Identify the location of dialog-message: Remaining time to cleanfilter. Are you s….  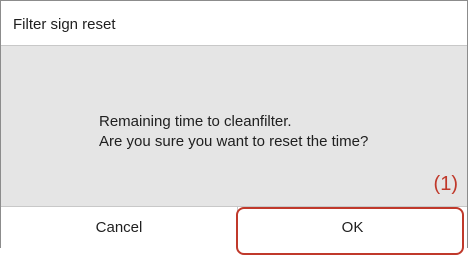
(233, 132).